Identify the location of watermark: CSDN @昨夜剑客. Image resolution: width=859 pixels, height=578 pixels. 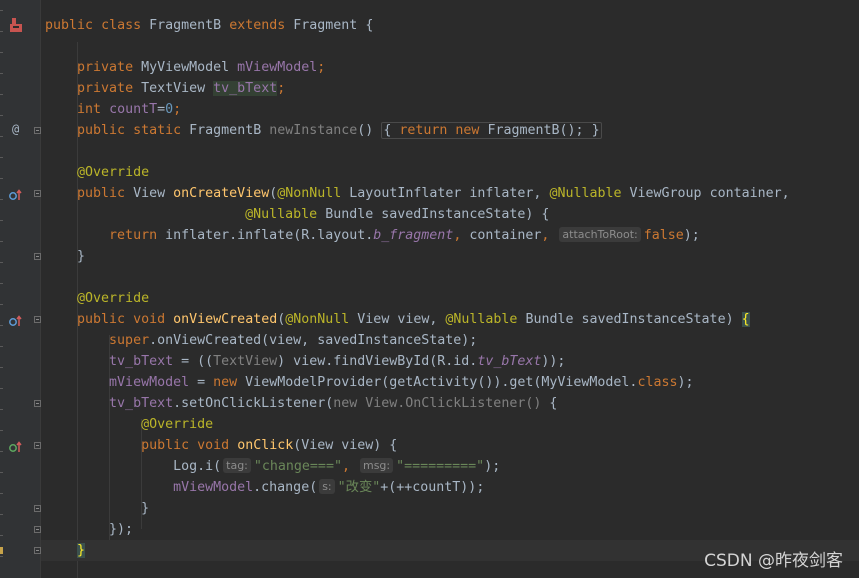
(773, 561).